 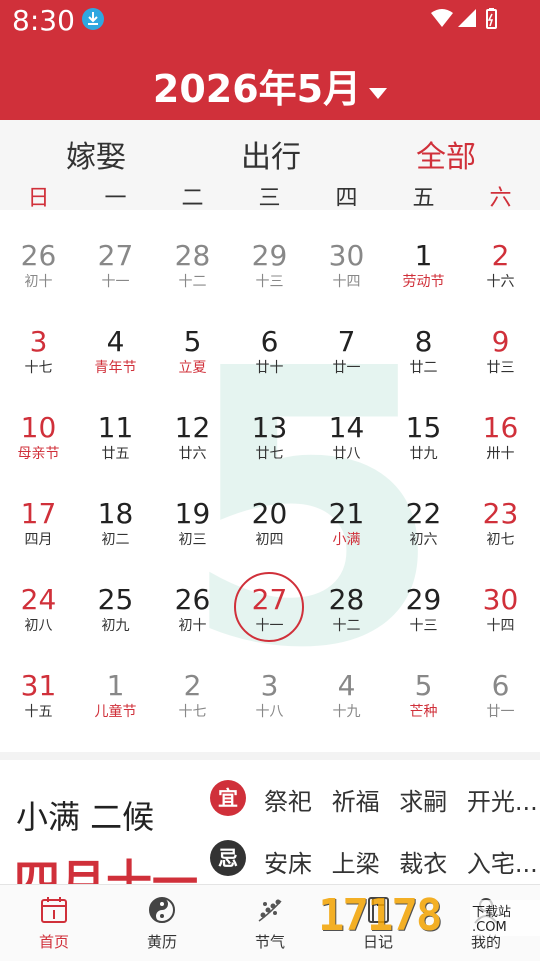 I want to click on lunar-label: 廿六, so click(x=192, y=454).